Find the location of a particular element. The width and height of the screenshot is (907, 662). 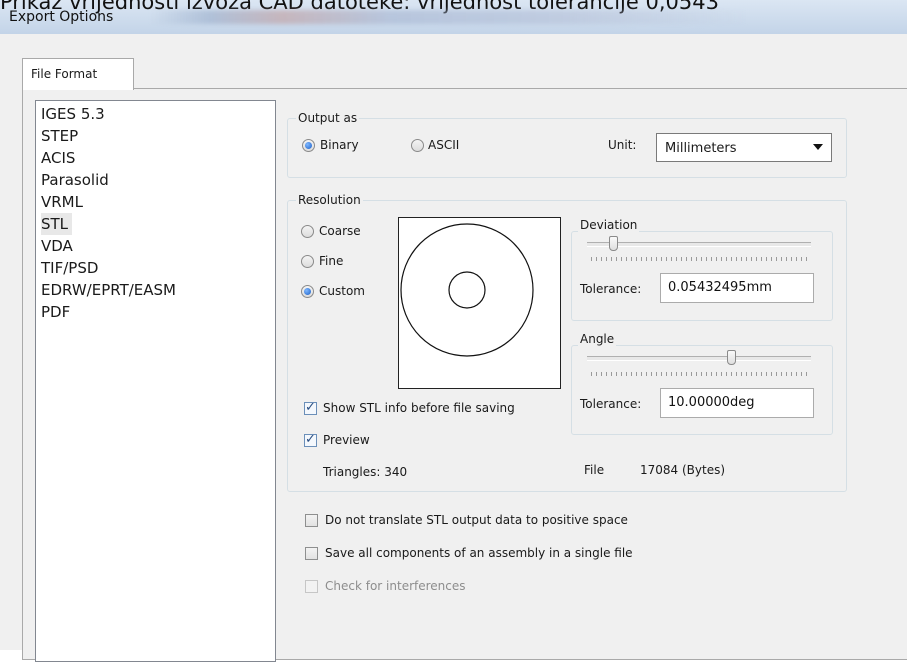

deviation-tolerance-label: Tolerance: is located at coordinates (611, 289).